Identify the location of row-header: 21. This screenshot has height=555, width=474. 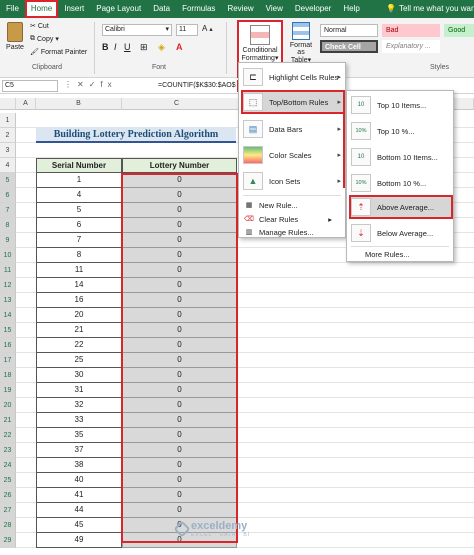
(8, 420).